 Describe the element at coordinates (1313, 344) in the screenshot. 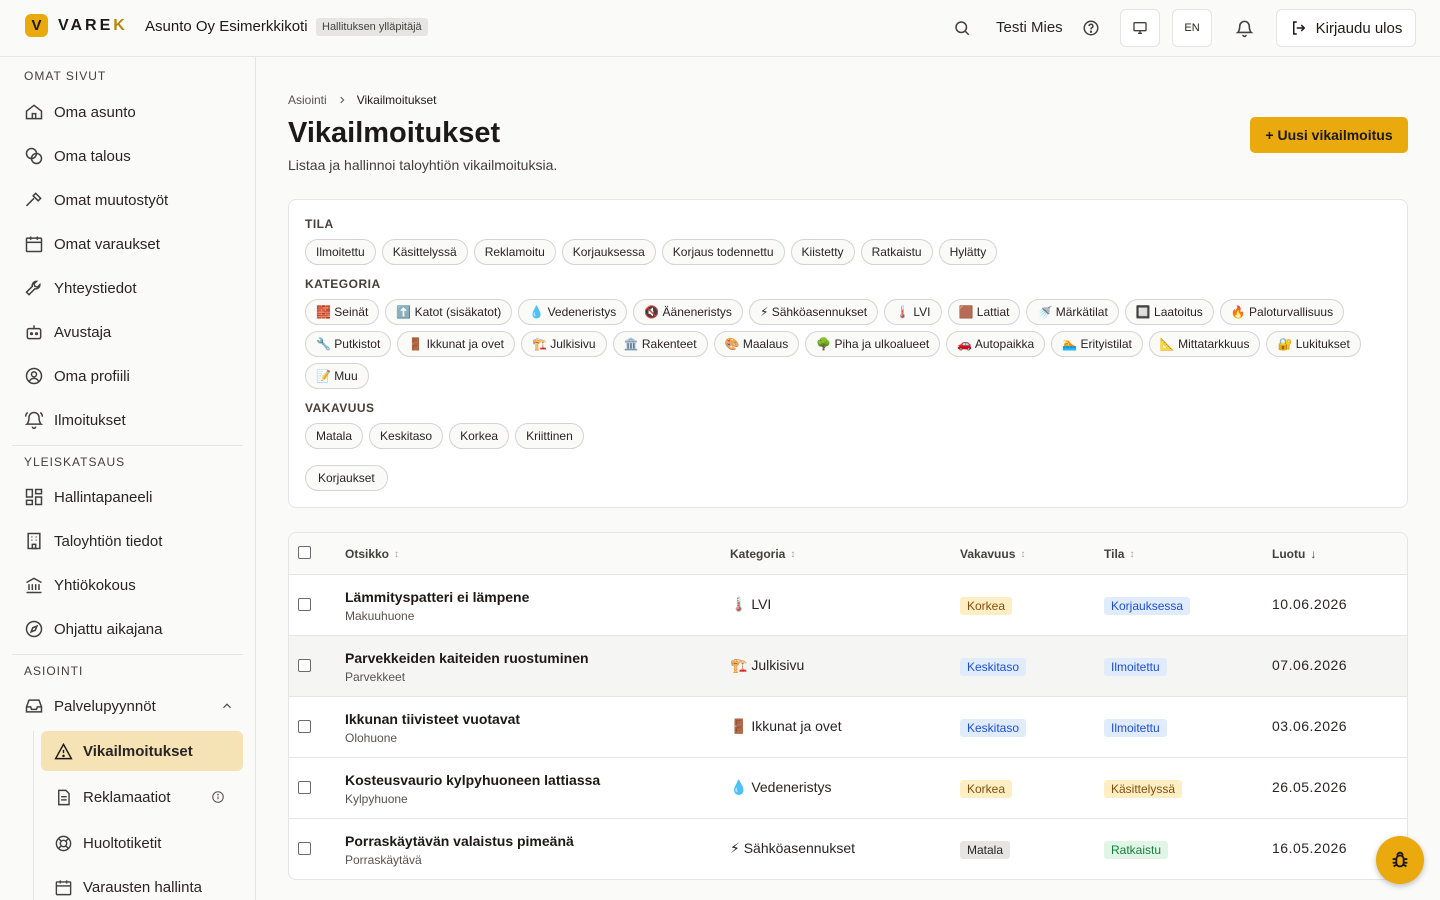

I see `filter-chip-category: 🔐 Lukitukset` at that location.